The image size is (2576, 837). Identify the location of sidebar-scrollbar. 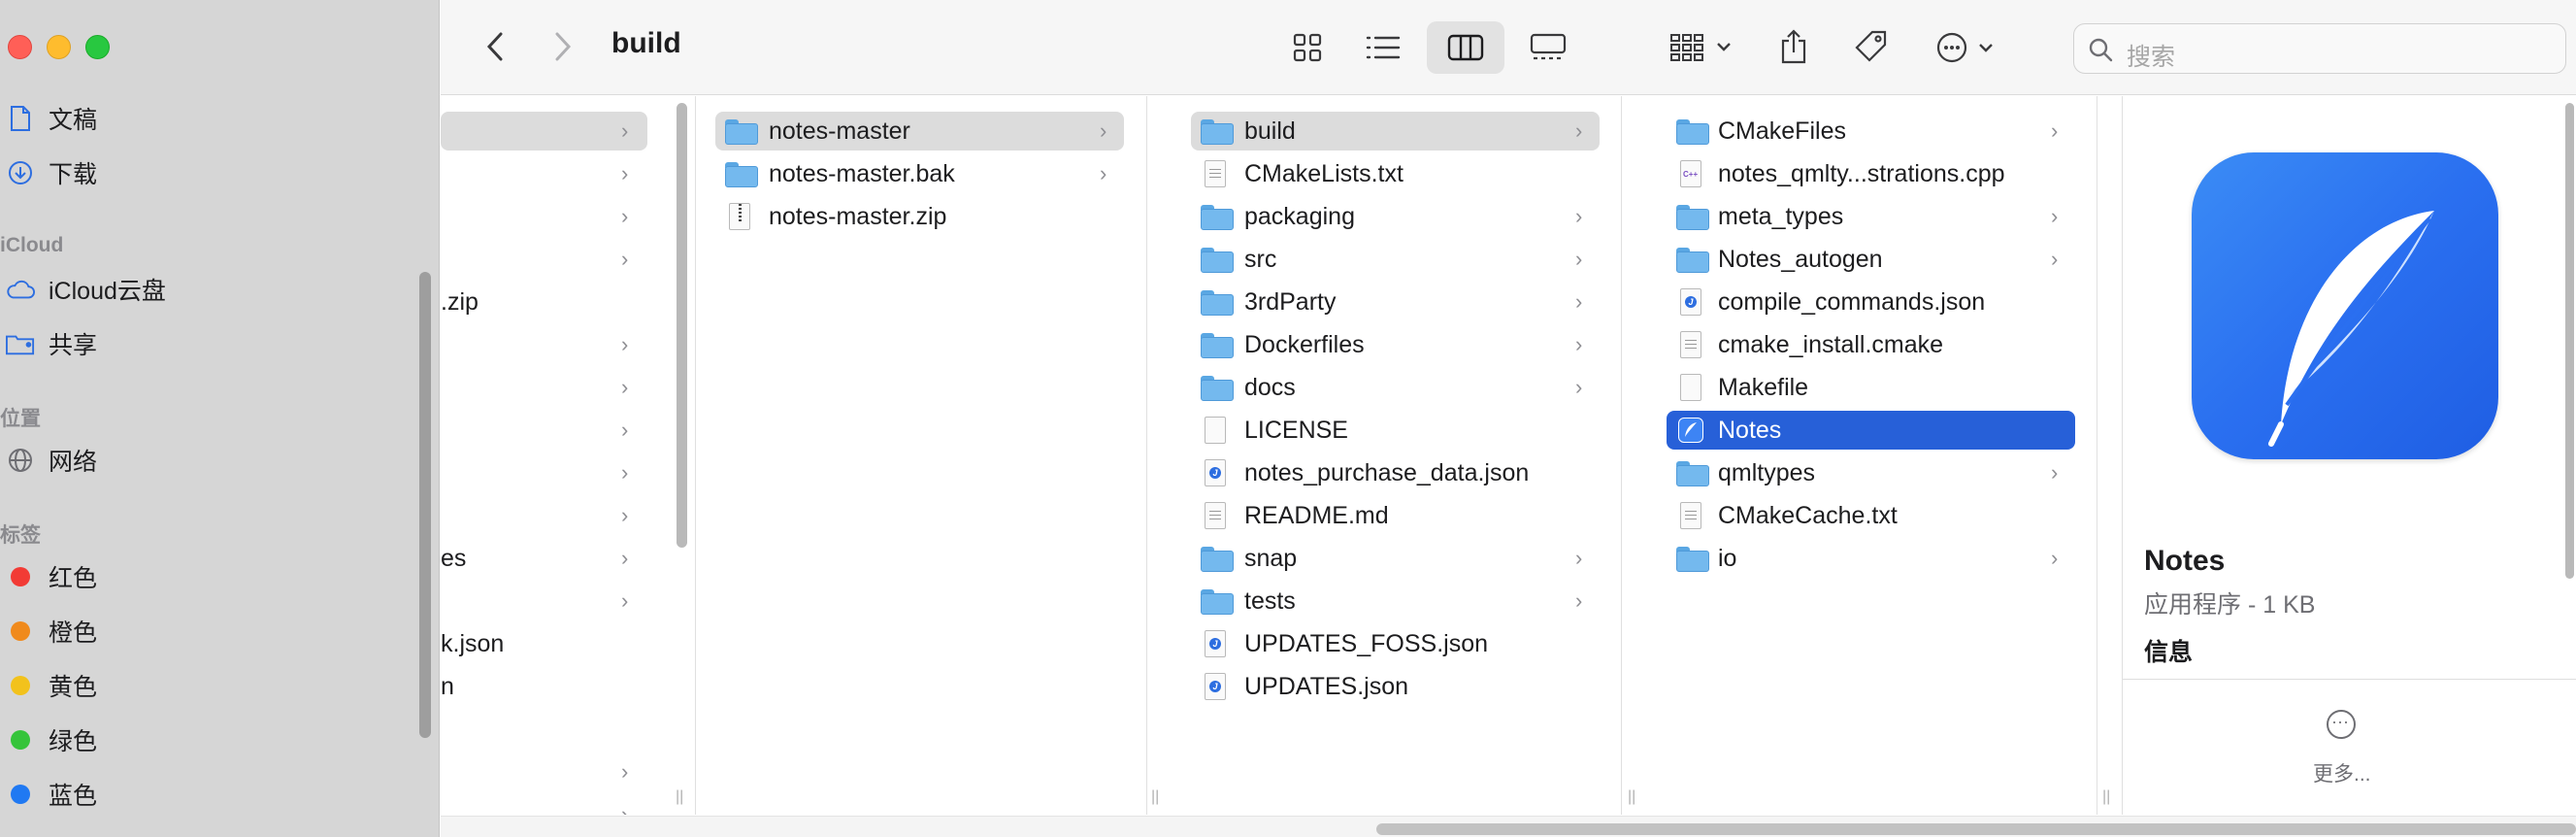
(425, 505).